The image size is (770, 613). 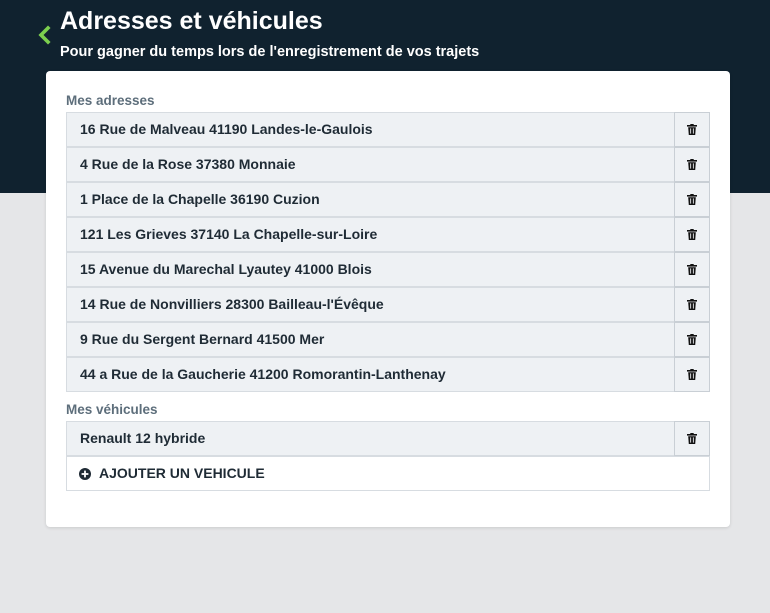 What do you see at coordinates (370, 438) in the screenshot?
I see `vehicle-text: Renault 12 hybride` at bounding box center [370, 438].